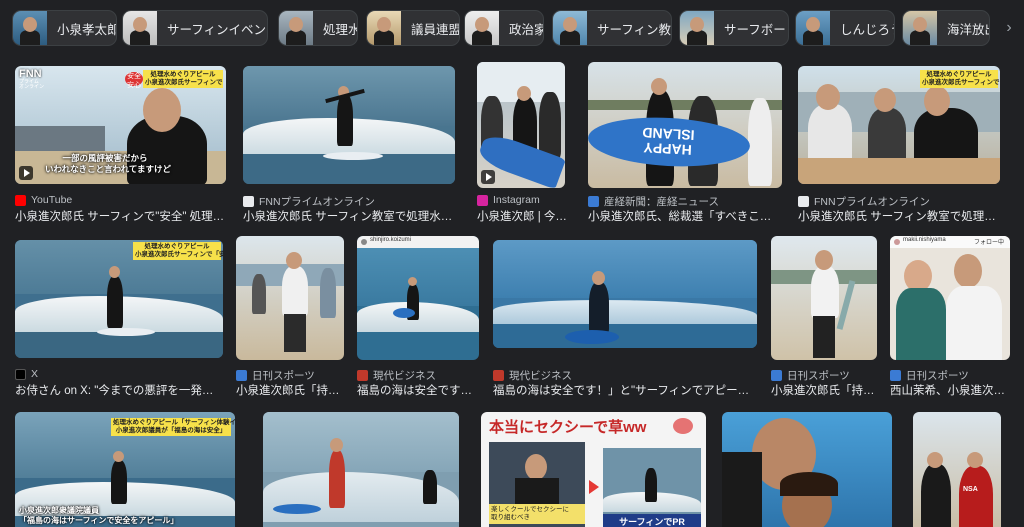 The width and height of the screenshot is (1024, 527). I want to click on tag-badge: 安全安心, so click(134, 80).